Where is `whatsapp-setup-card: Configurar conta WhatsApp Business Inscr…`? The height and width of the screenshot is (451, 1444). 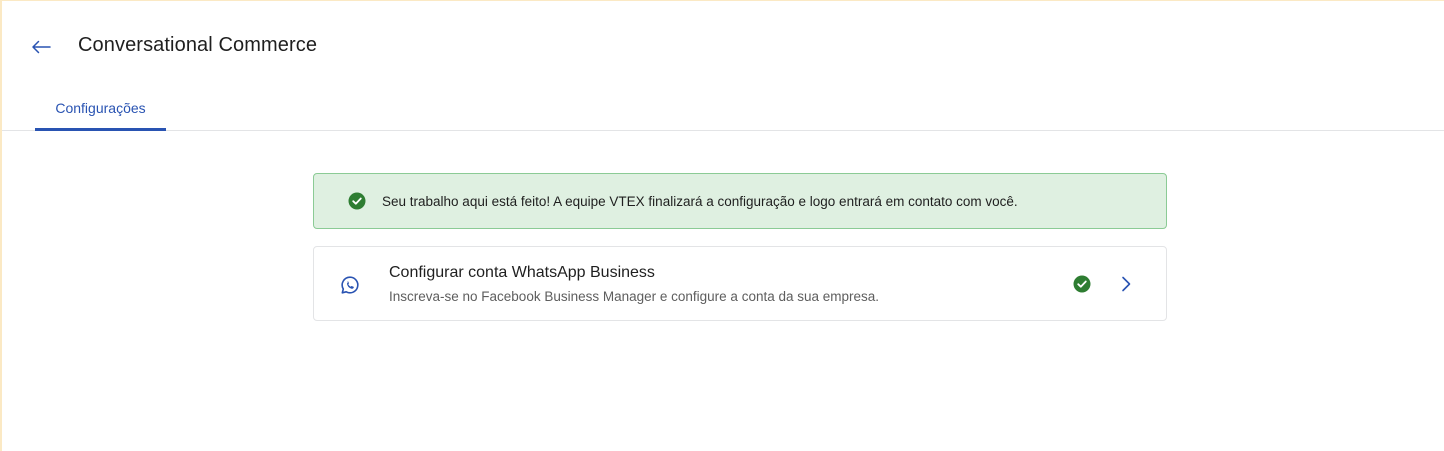
whatsapp-setup-card: Configurar conta WhatsApp Business Inscr… is located at coordinates (740, 283).